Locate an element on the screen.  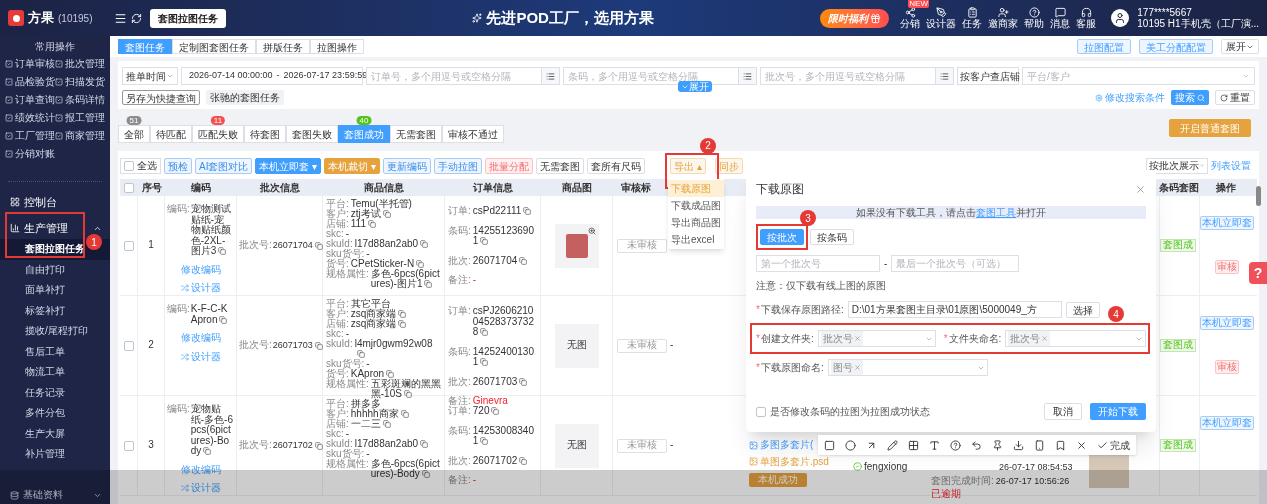
sidebar-subitem: 物流工单 is located at coordinates (55, 372).